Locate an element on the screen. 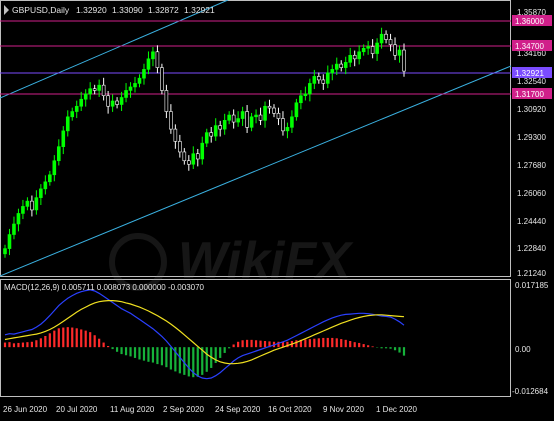 The height and width of the screenshot is (421, 554). current-price-tag: 1.32921 is located at coordinates (529, 73).